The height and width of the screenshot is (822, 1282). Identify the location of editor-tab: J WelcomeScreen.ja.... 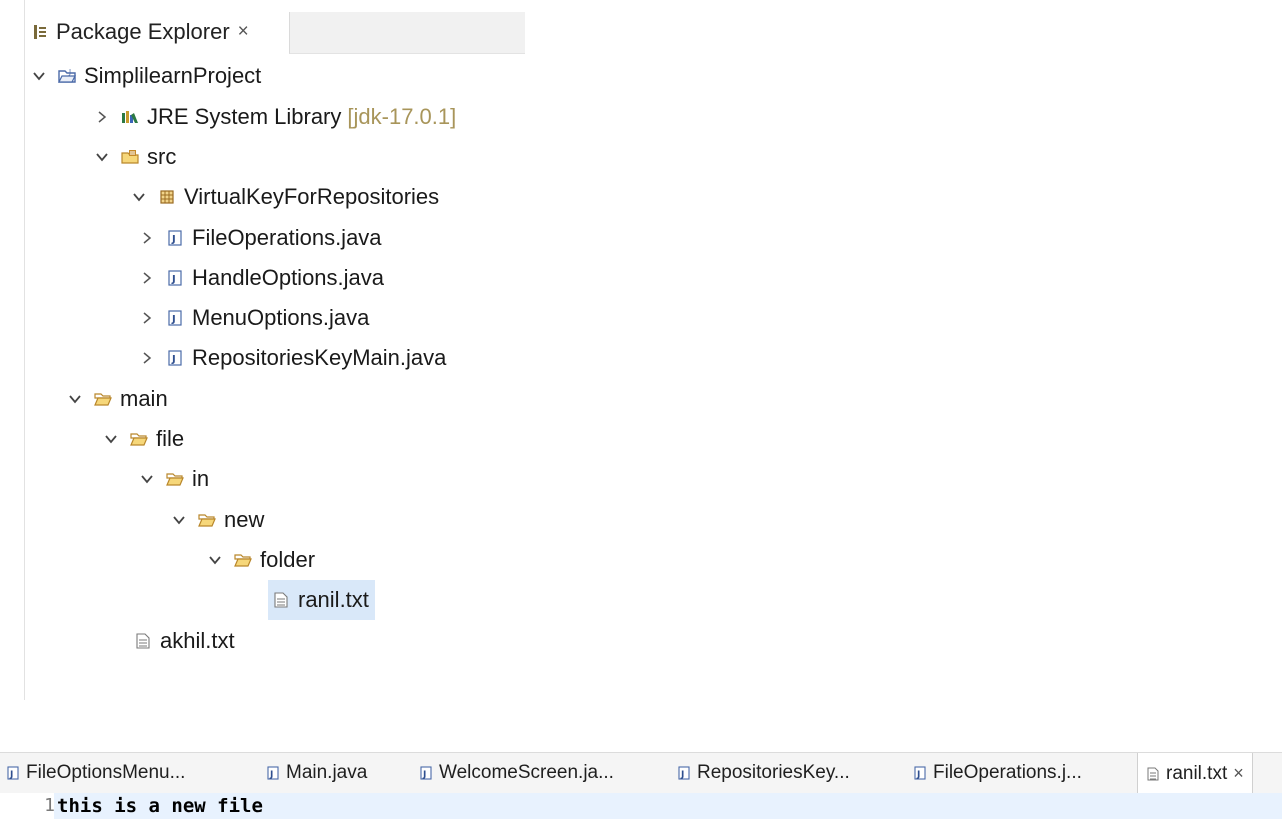
(516, 773).